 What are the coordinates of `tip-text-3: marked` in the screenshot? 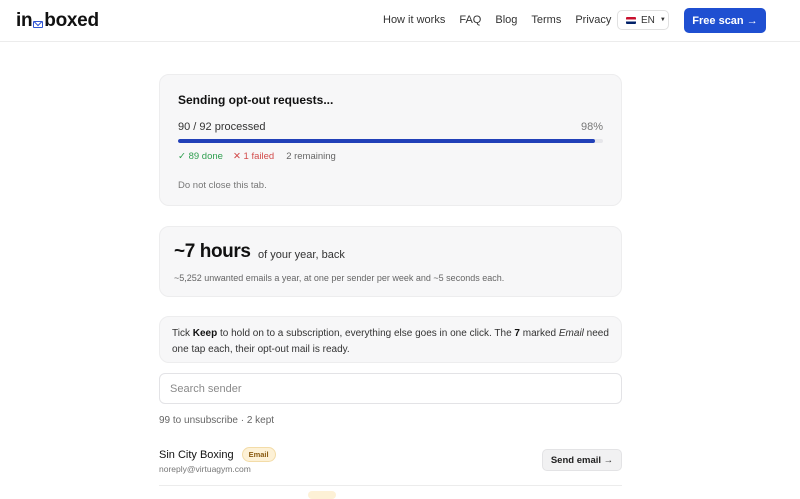 It's located at (539, 333).